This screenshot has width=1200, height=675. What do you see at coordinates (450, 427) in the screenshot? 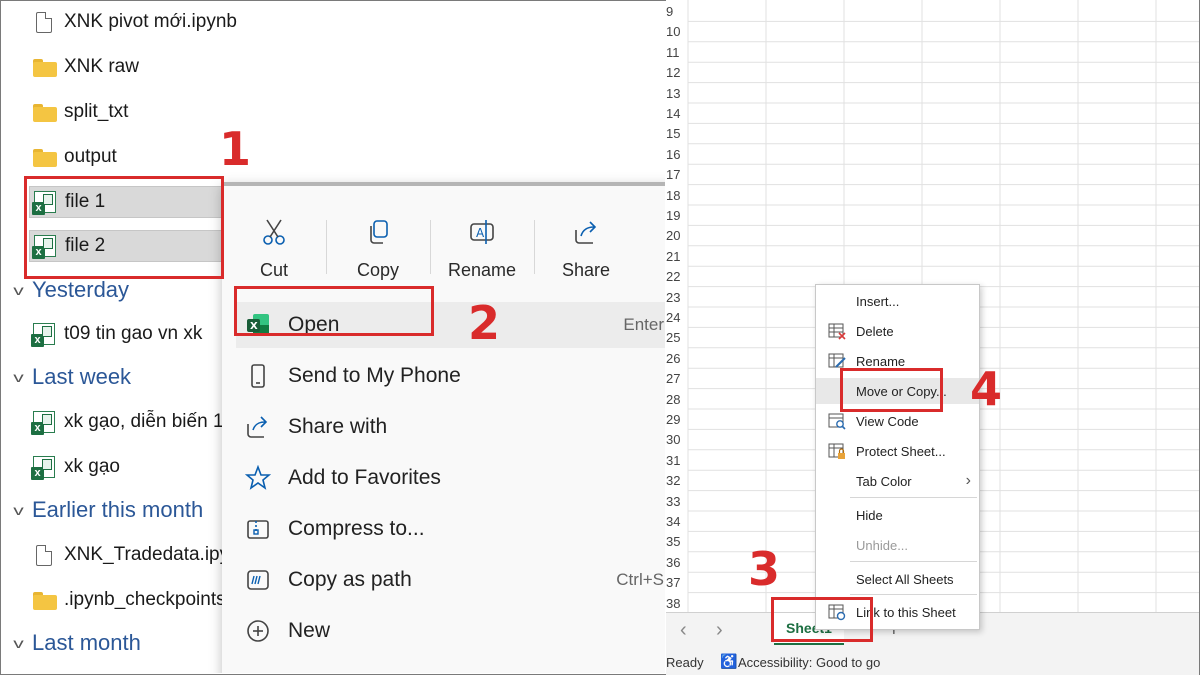
I see `share-with-menu-item: Share with` at bounding box center [450, 427].